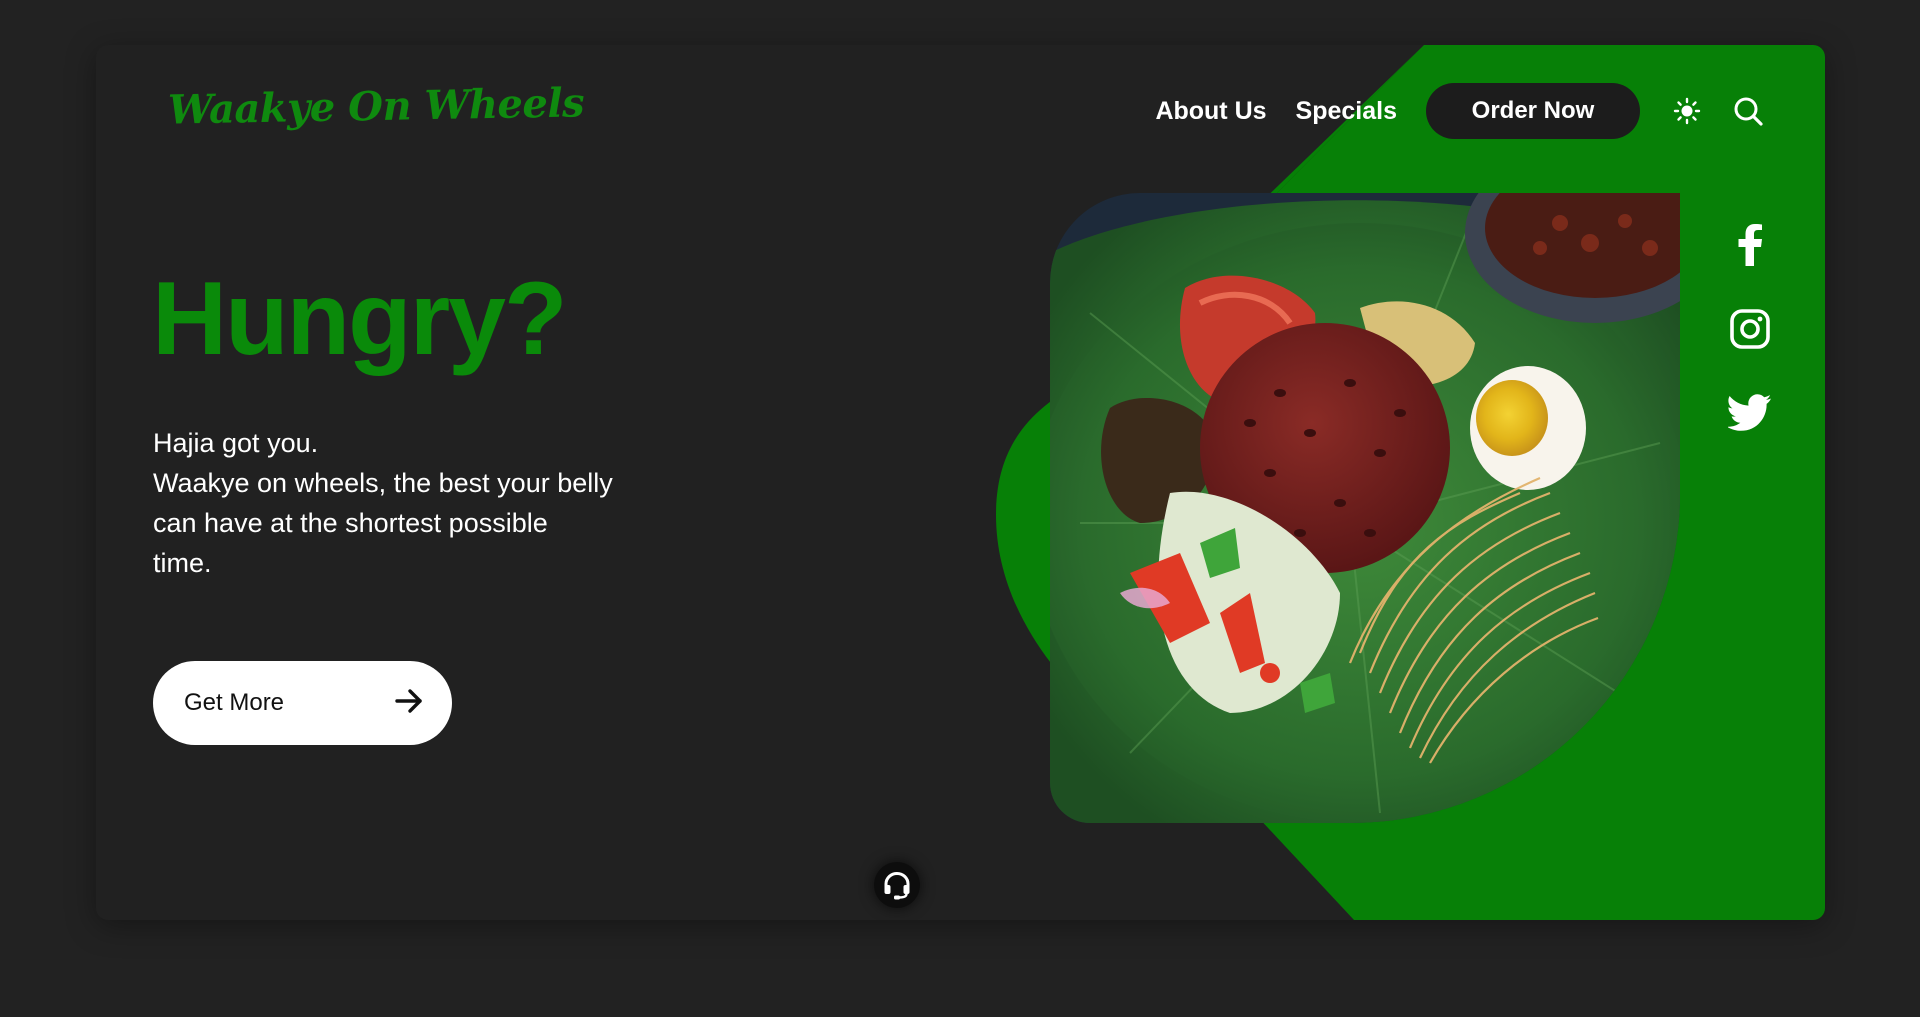  I want to click on facebook-icon, so click(1750, 245).